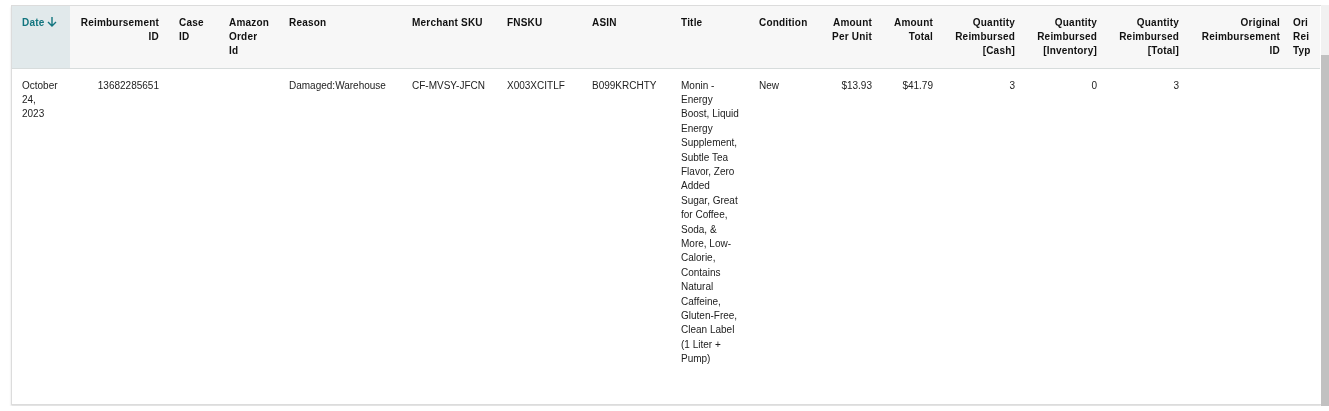 The width and height of the screenshot is (1329, 411). What do you see at coordinates (536, 85) in the screenshot?
I see `table-cell: X003XCITLF` at bounding box center [536, 85].